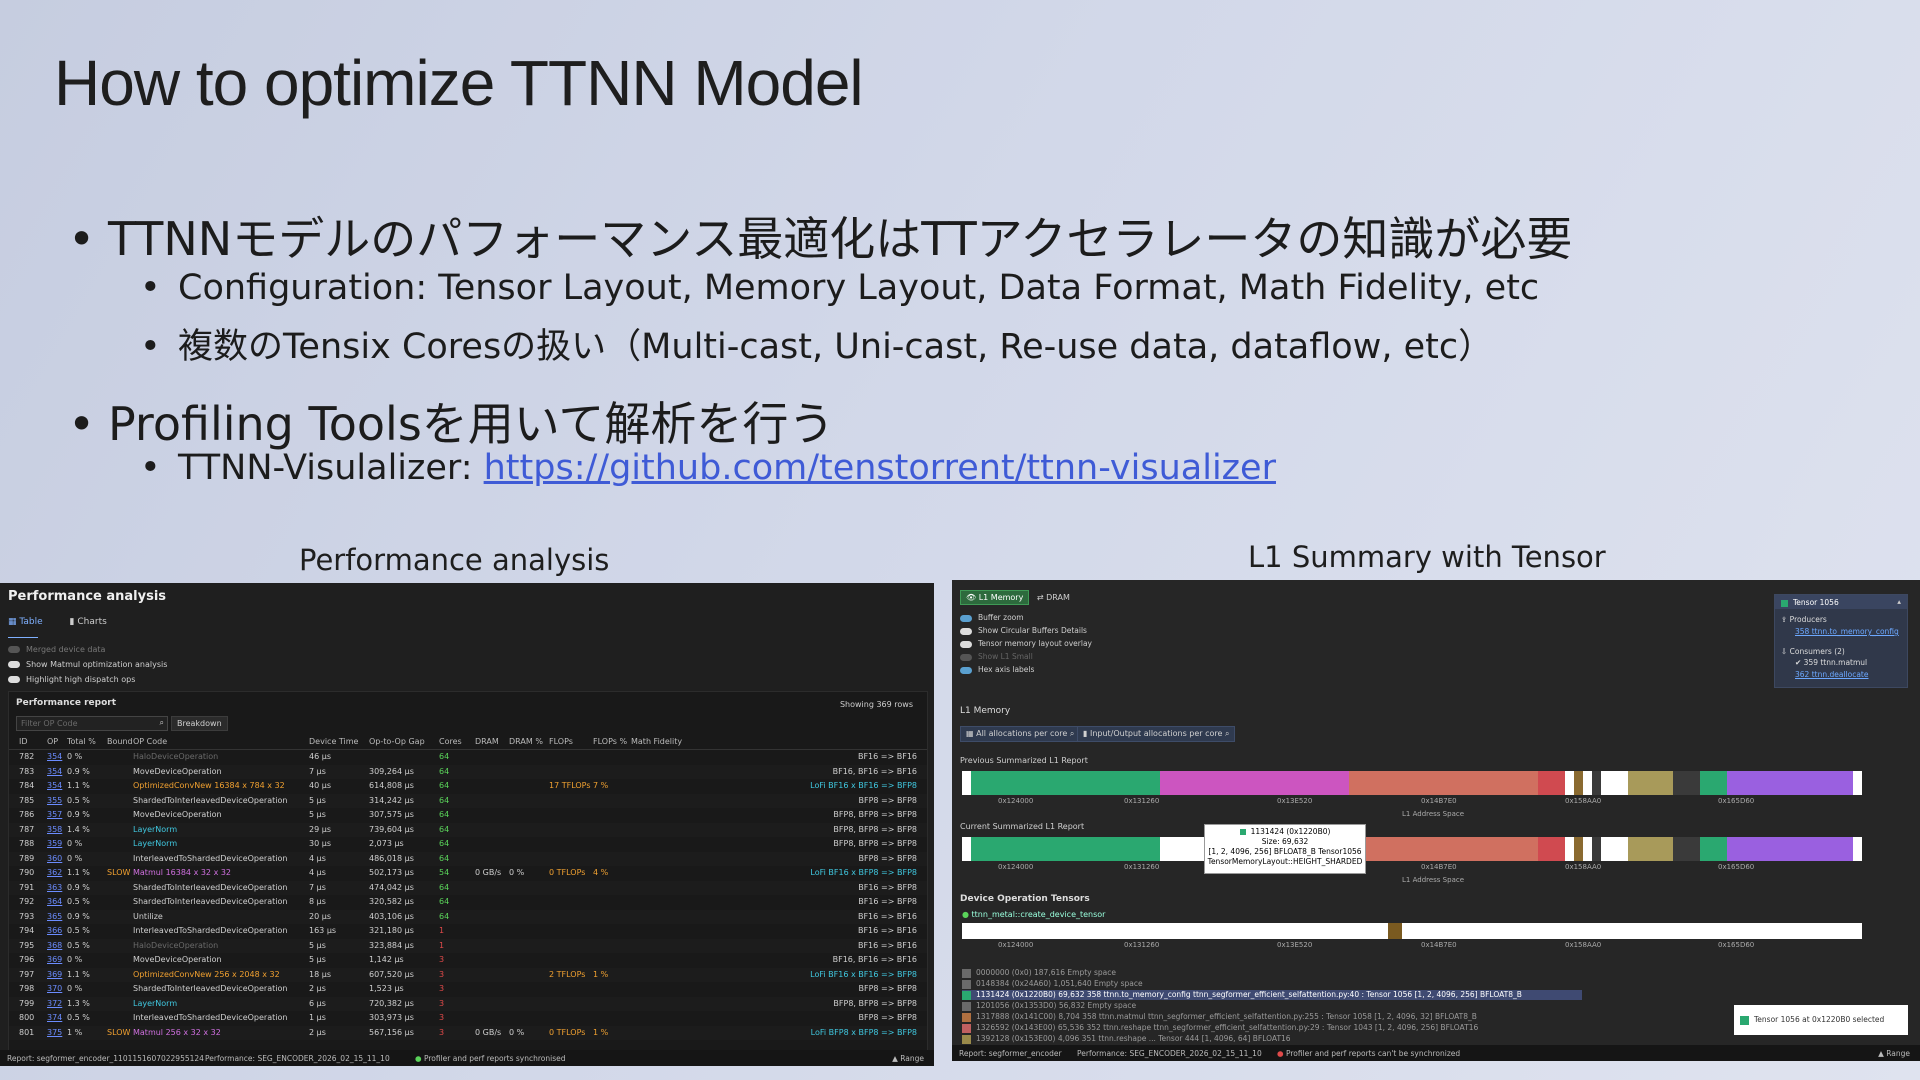 The image size is (1920, 1080). Describe the element at coordinates (54, 916) in the screenshot. I see `table-cell: 365` at that location.